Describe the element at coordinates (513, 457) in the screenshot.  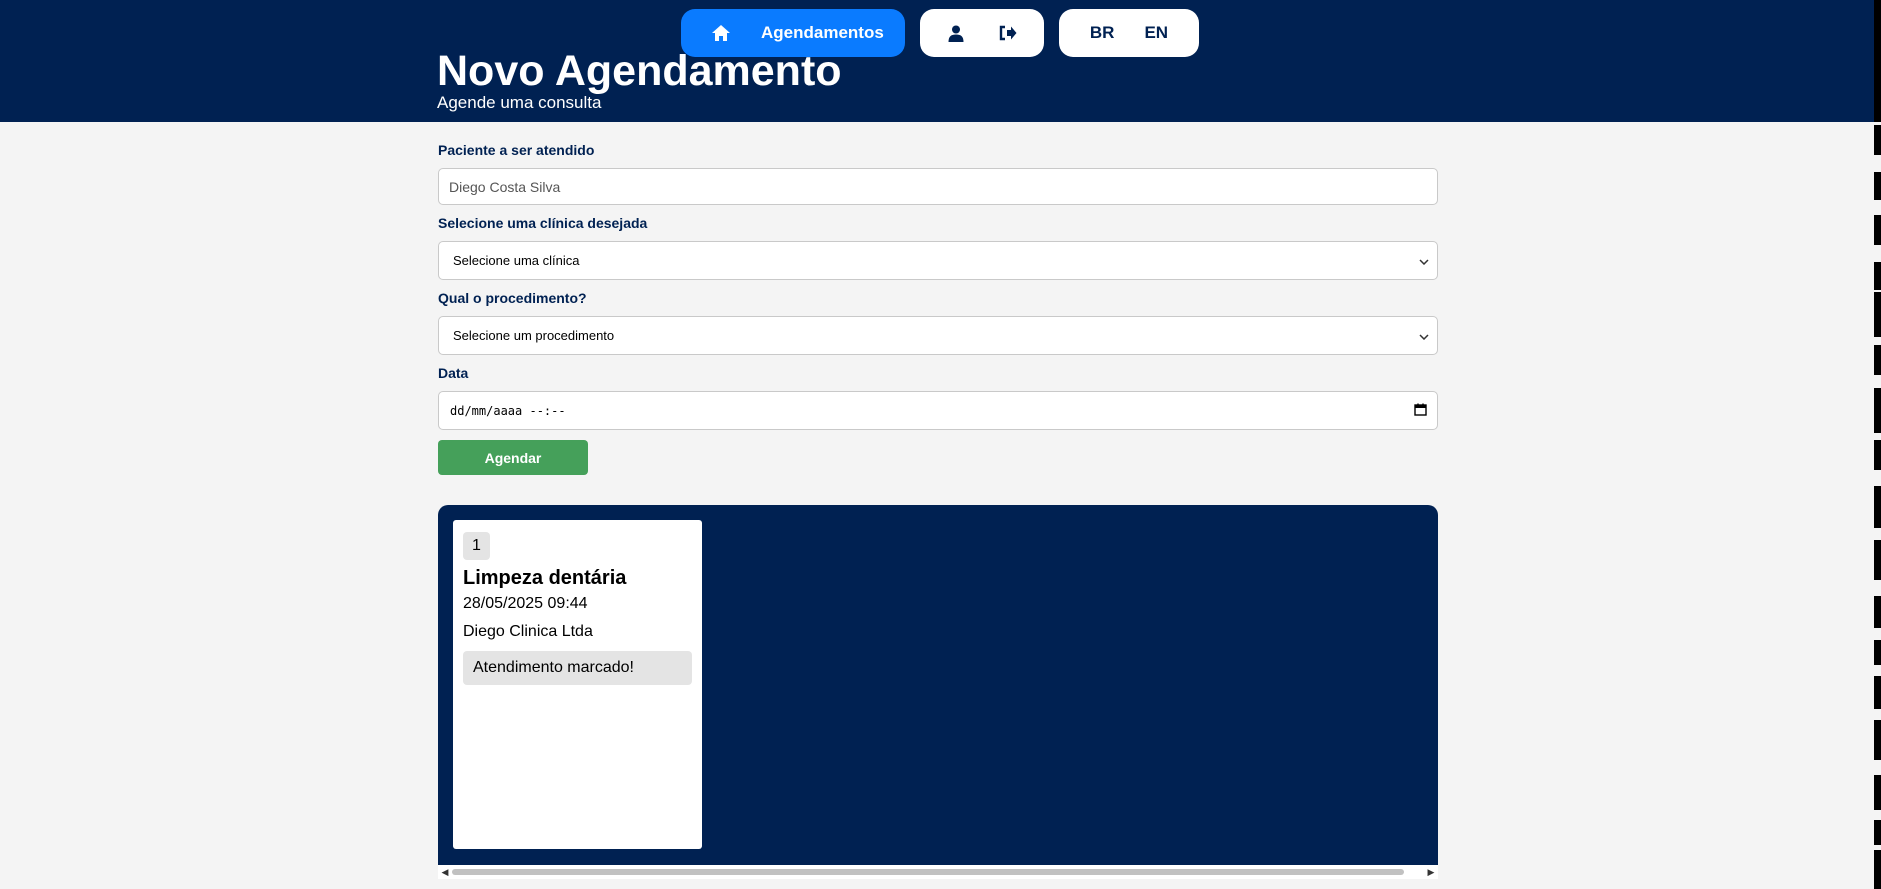
I see `schedule-button: Agendar` at that location.